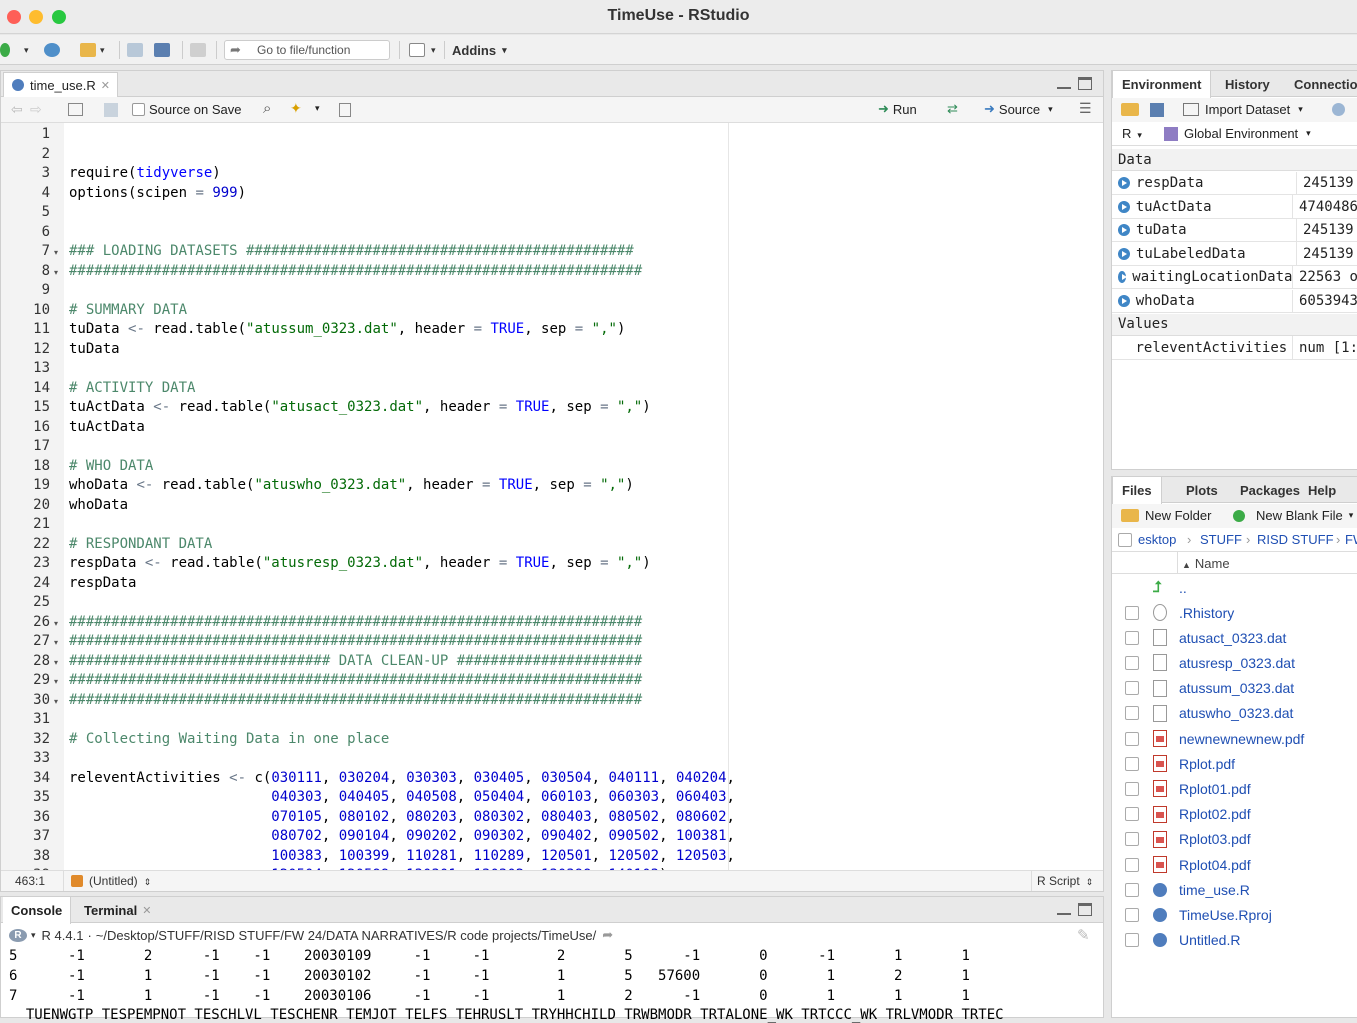 This screenshot has width=1357, height=1023. I want to click on tab-terminal: Terminal ✕, so click(117, 910).